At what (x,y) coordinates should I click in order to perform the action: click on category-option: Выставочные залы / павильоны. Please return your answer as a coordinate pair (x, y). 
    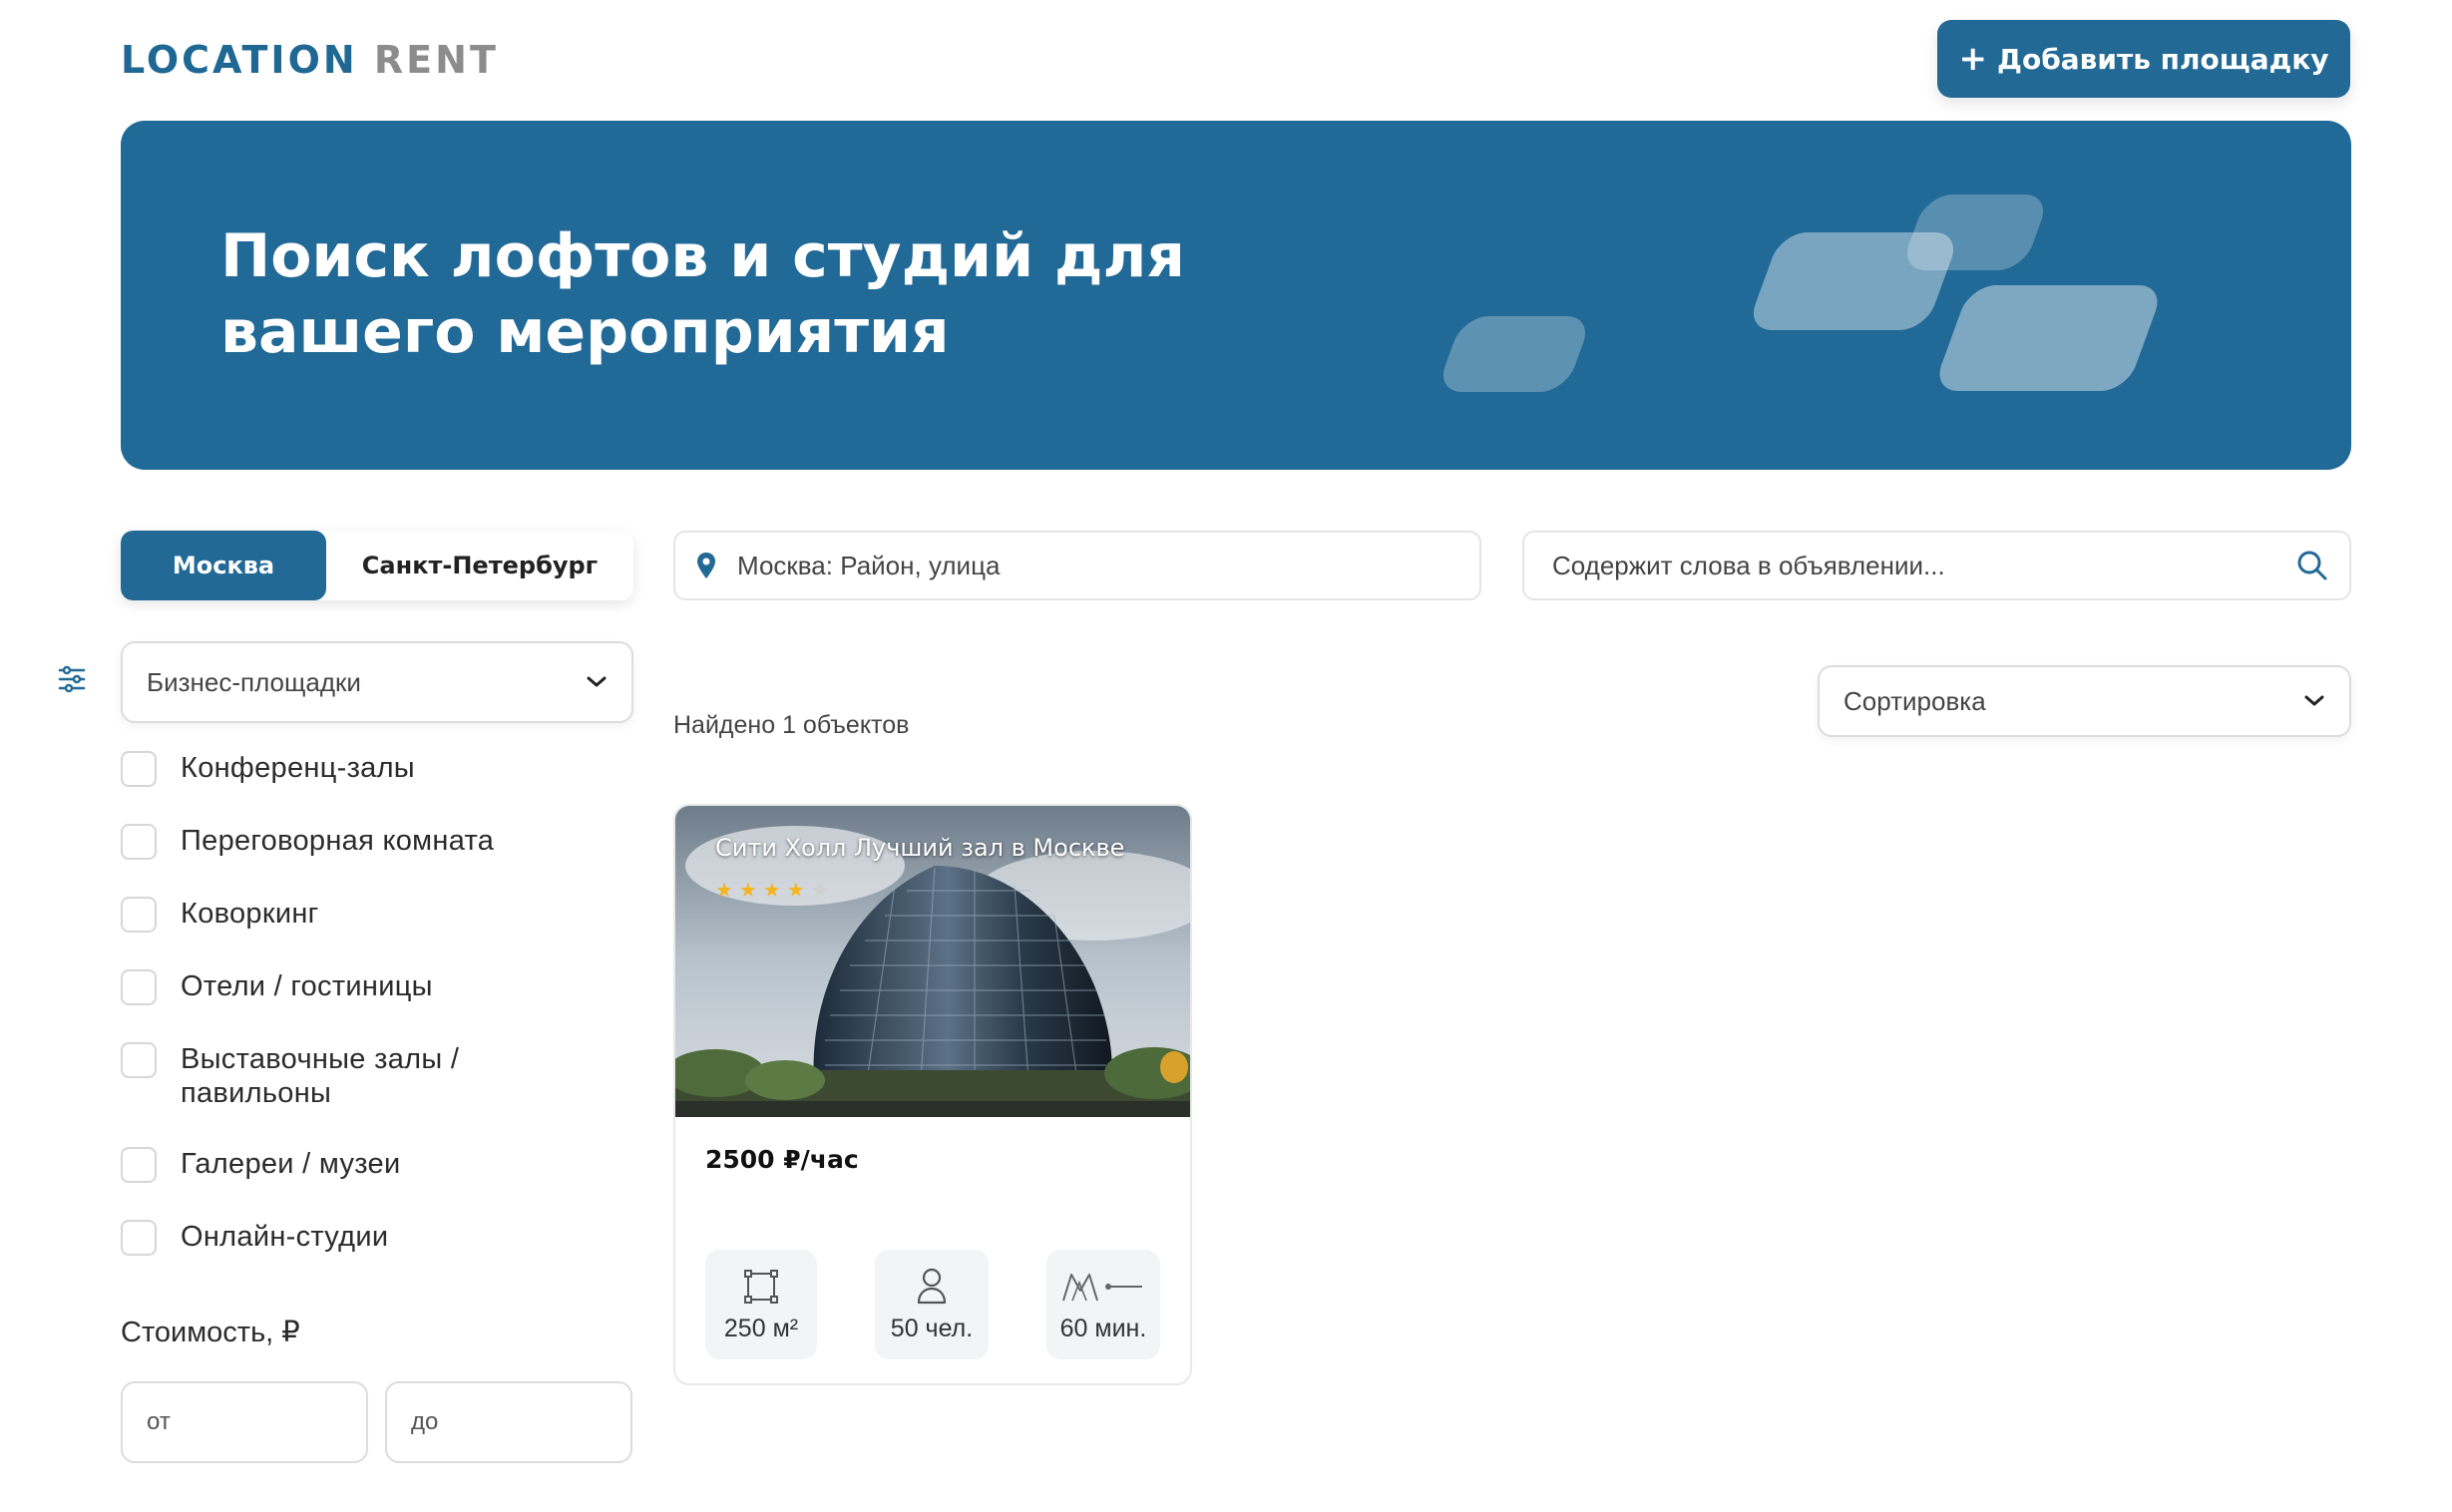
    Looking at the image, I should click on (380, 1076).